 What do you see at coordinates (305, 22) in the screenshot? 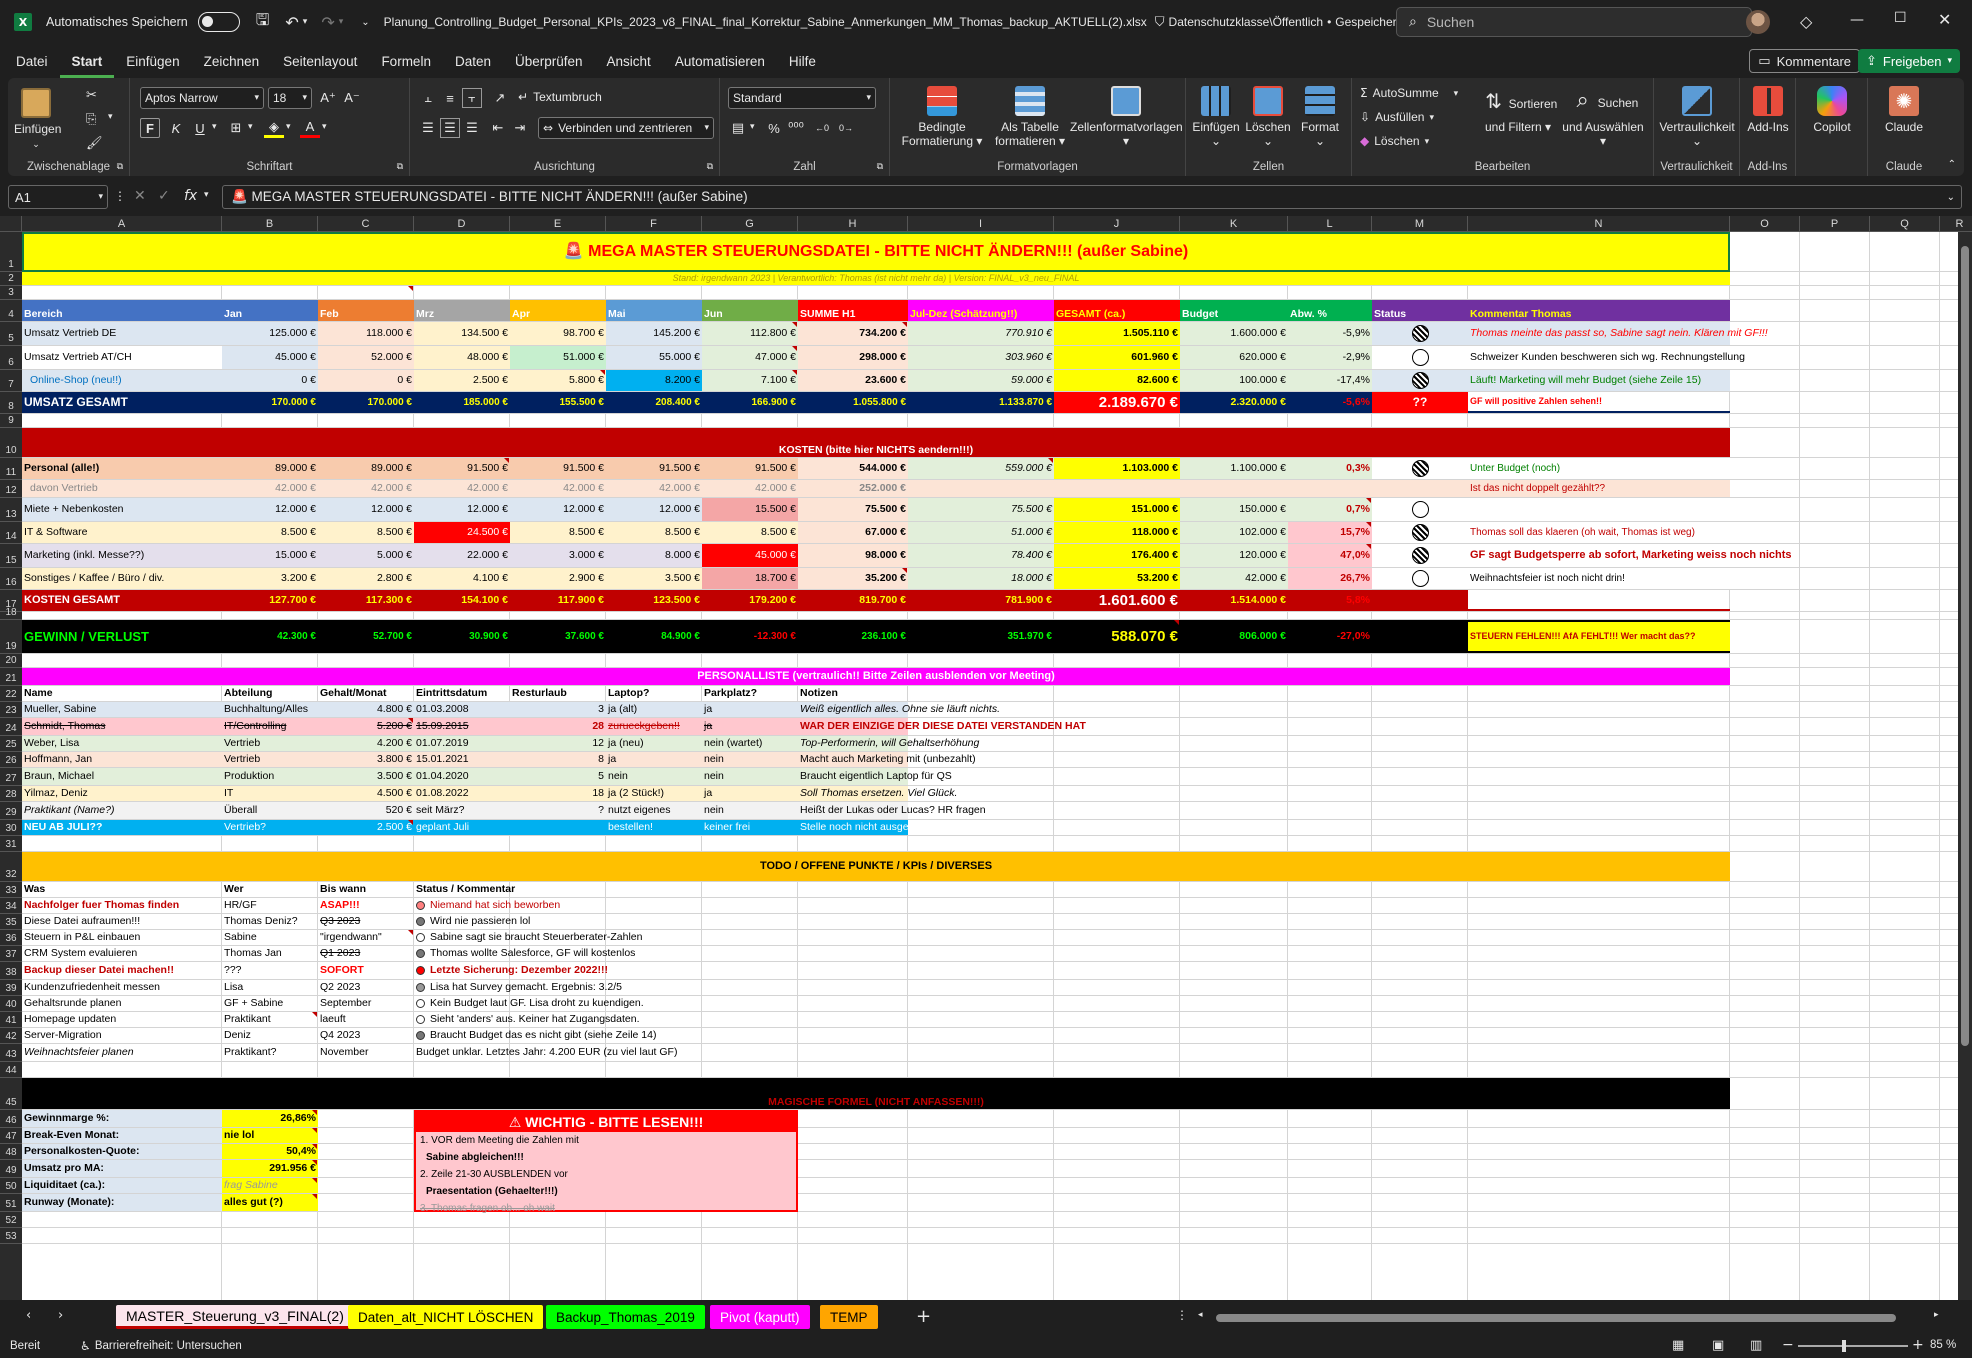
I see `undo-dropdown-icon: ▾` at bounding box center [305, 22].